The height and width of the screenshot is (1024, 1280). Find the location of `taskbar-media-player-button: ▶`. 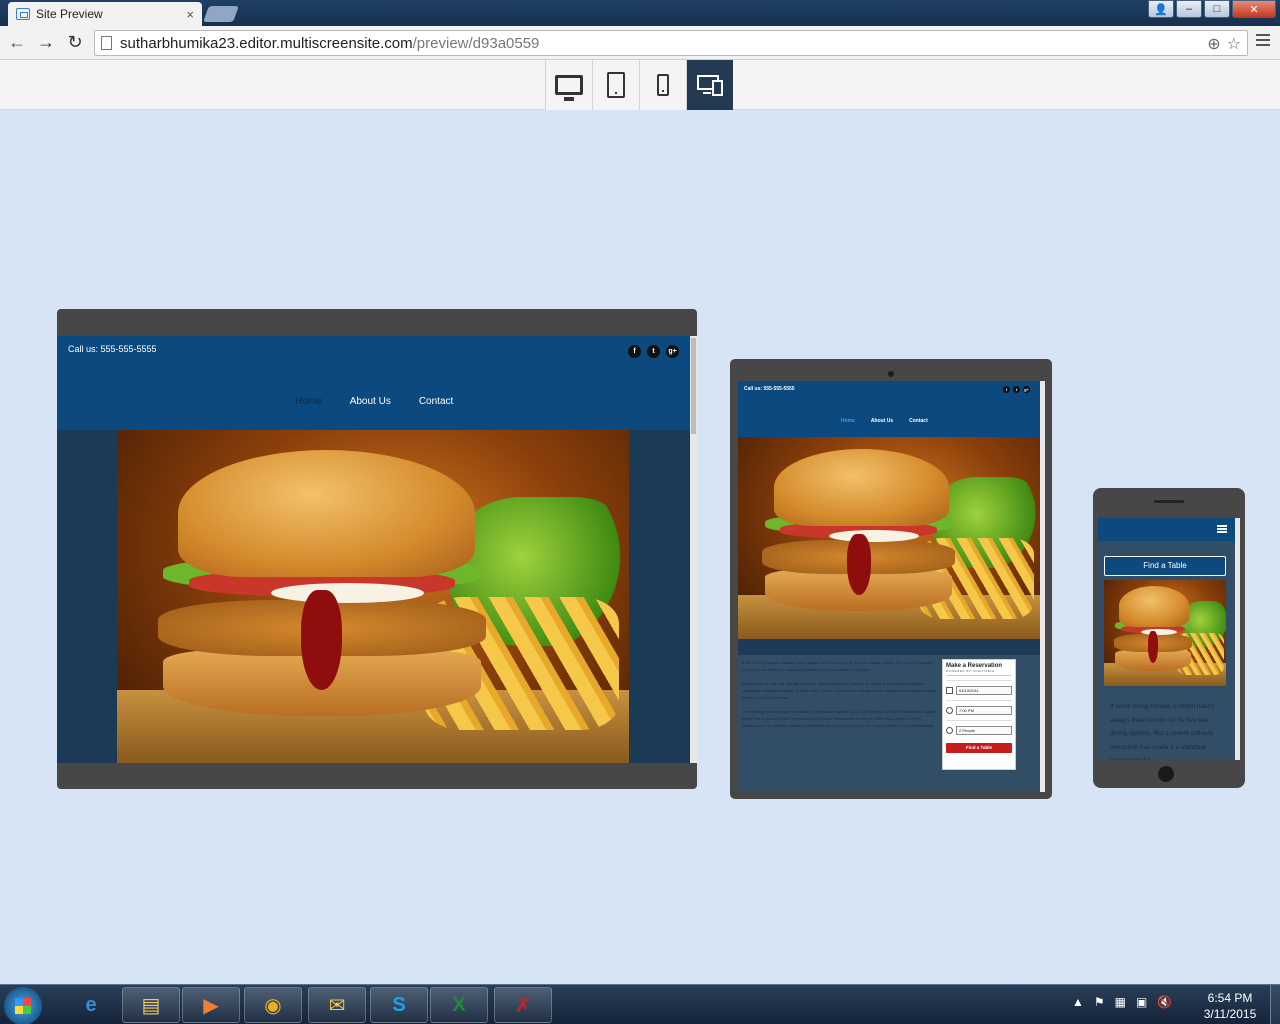

taskbar-media-player-button: ▶ is located at coordinates (211, 1005).